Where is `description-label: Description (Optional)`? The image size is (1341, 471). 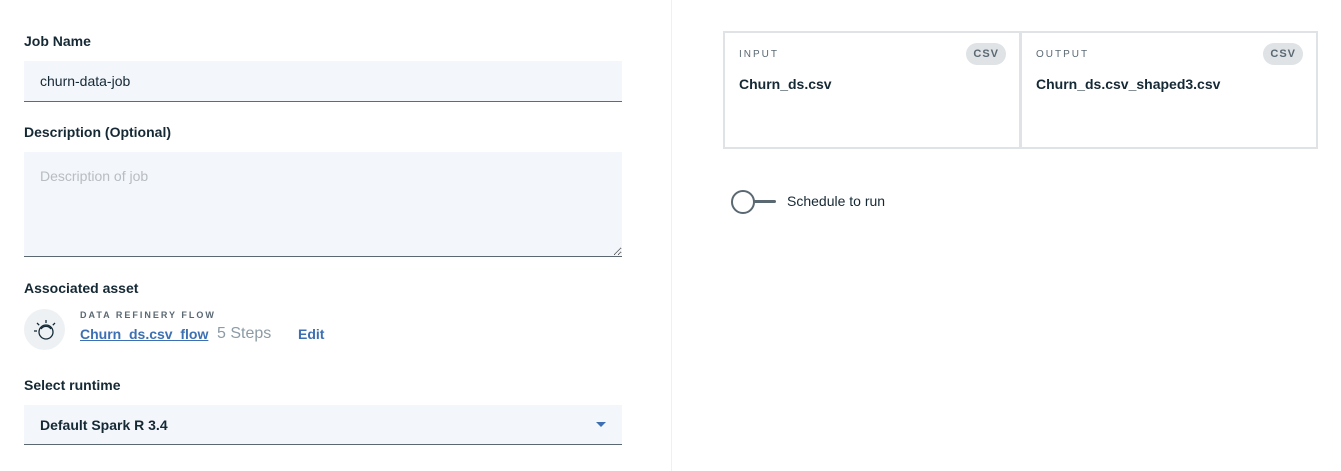 description-label: Description (Optional) is located at coordinates (97, 132).